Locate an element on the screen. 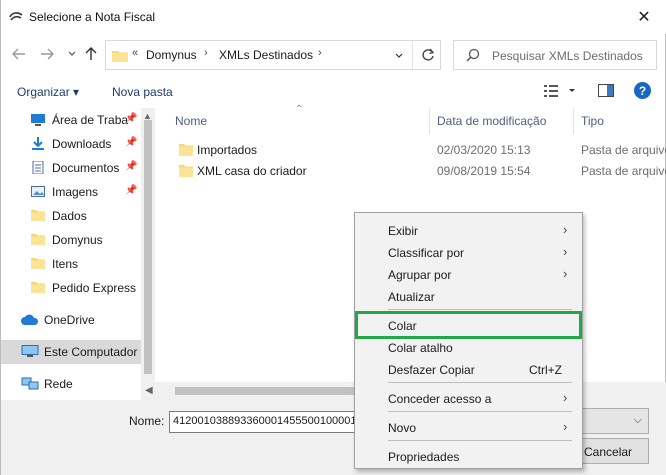 The width and height of the screenshot is (666, 475). nav-item-domynus: Domynus is located at coordinates (71, 240).